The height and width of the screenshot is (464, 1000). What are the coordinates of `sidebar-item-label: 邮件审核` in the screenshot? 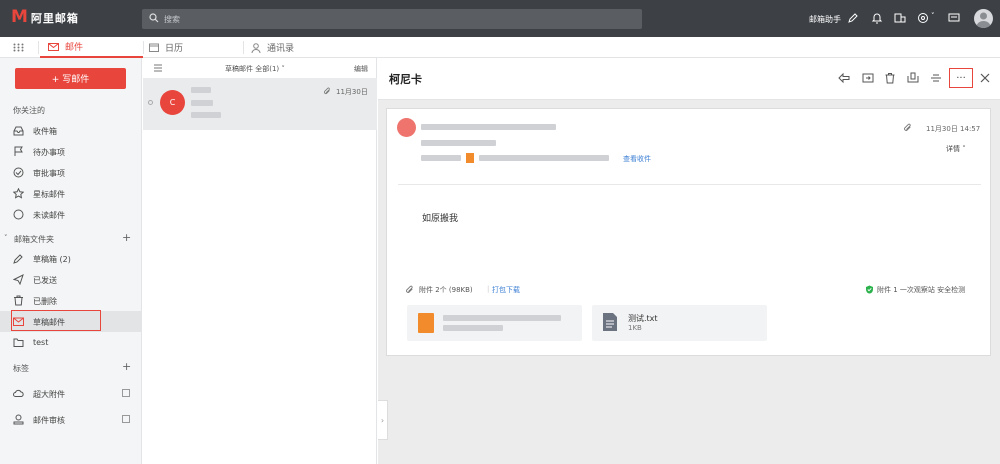 It's located at (49, 420).